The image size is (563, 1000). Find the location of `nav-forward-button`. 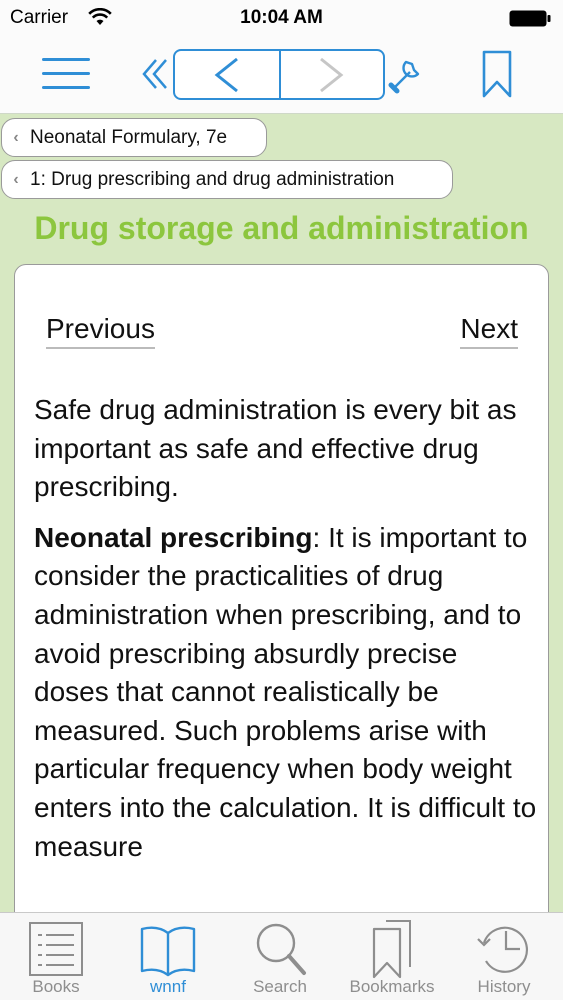

nav-forward-button is located at coordinates (332, 74).